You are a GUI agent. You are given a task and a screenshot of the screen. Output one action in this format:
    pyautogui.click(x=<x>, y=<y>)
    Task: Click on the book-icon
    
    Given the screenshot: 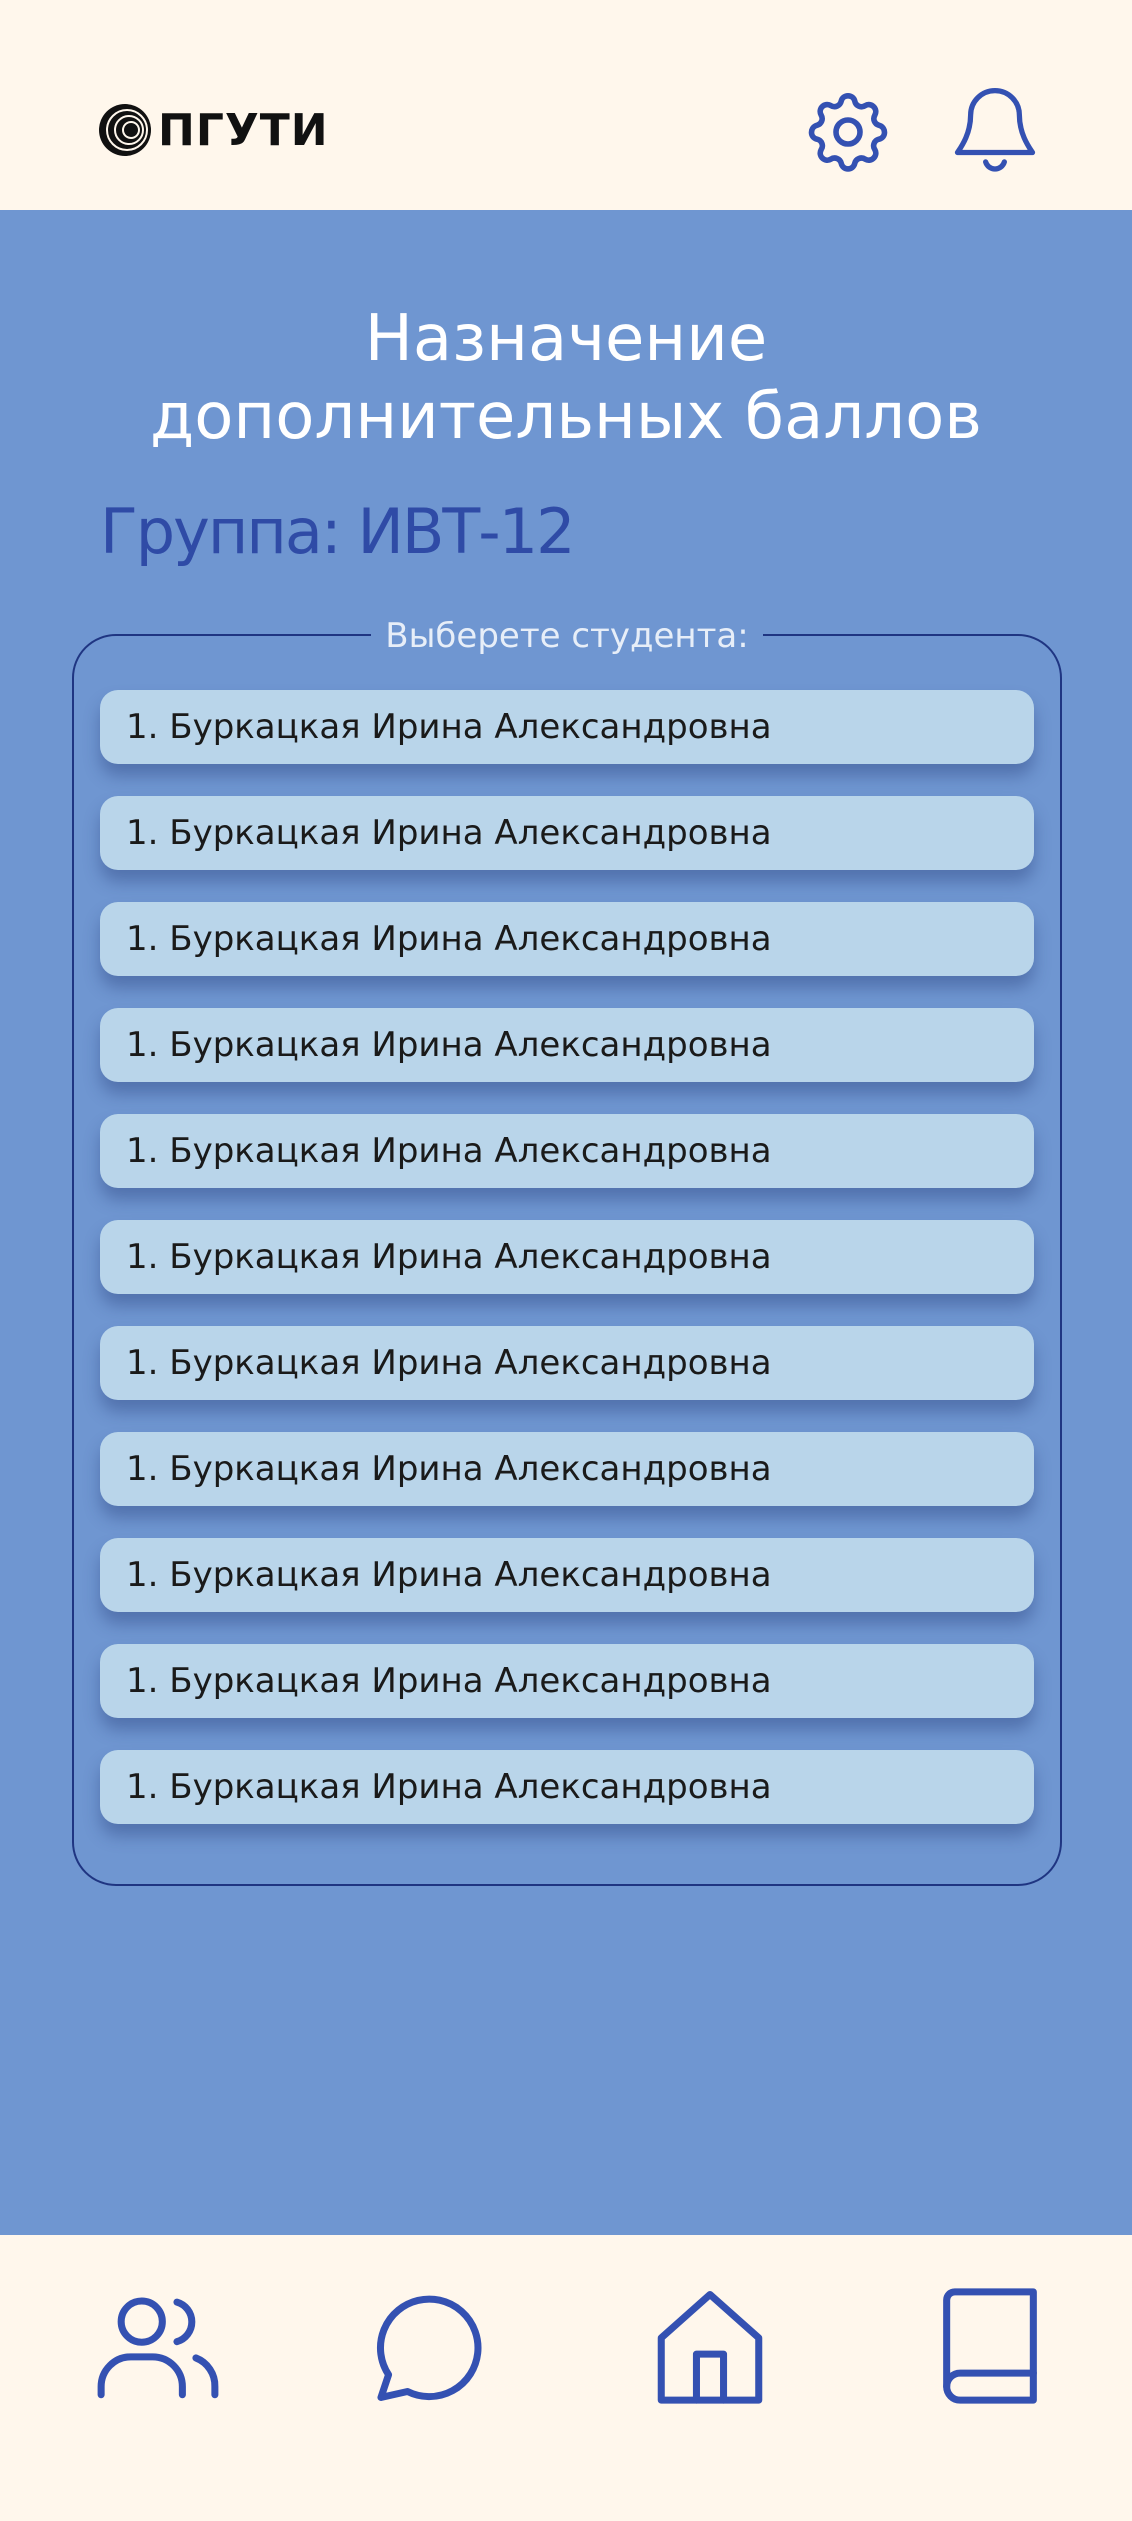 What is the action you would take?
    pyautogui.click(x=990, y=2346)
    